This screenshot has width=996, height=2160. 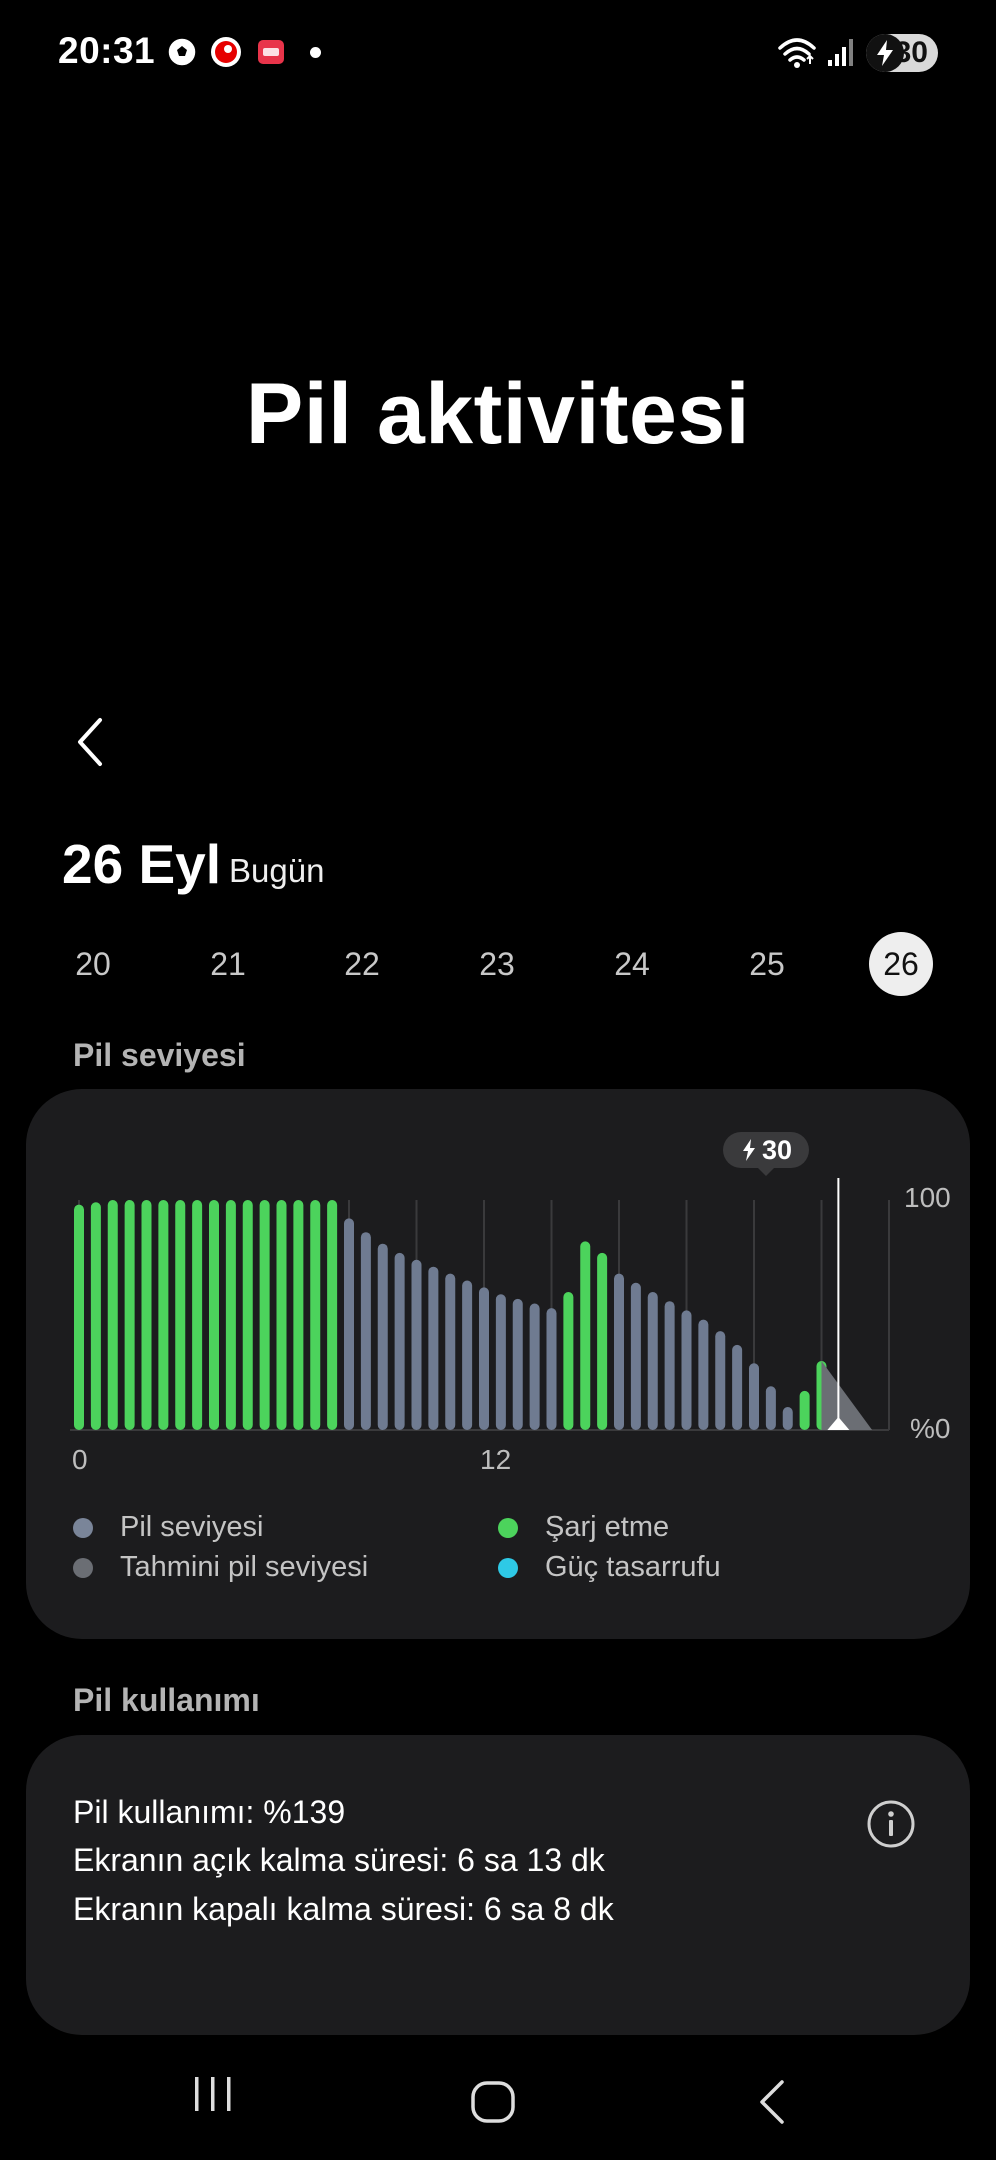 I want to click on page-title: Pil aktivitesi, so click(x=498, y=414).